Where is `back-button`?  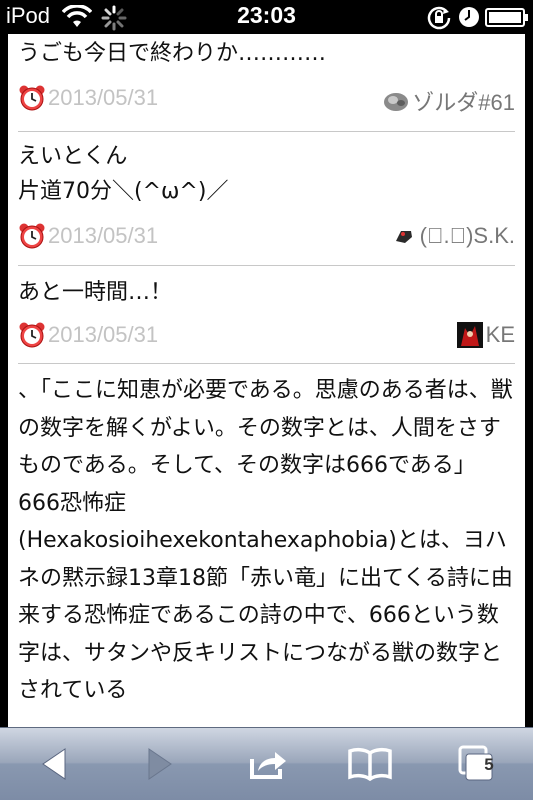
back-button is located at coordinates (54, 764).